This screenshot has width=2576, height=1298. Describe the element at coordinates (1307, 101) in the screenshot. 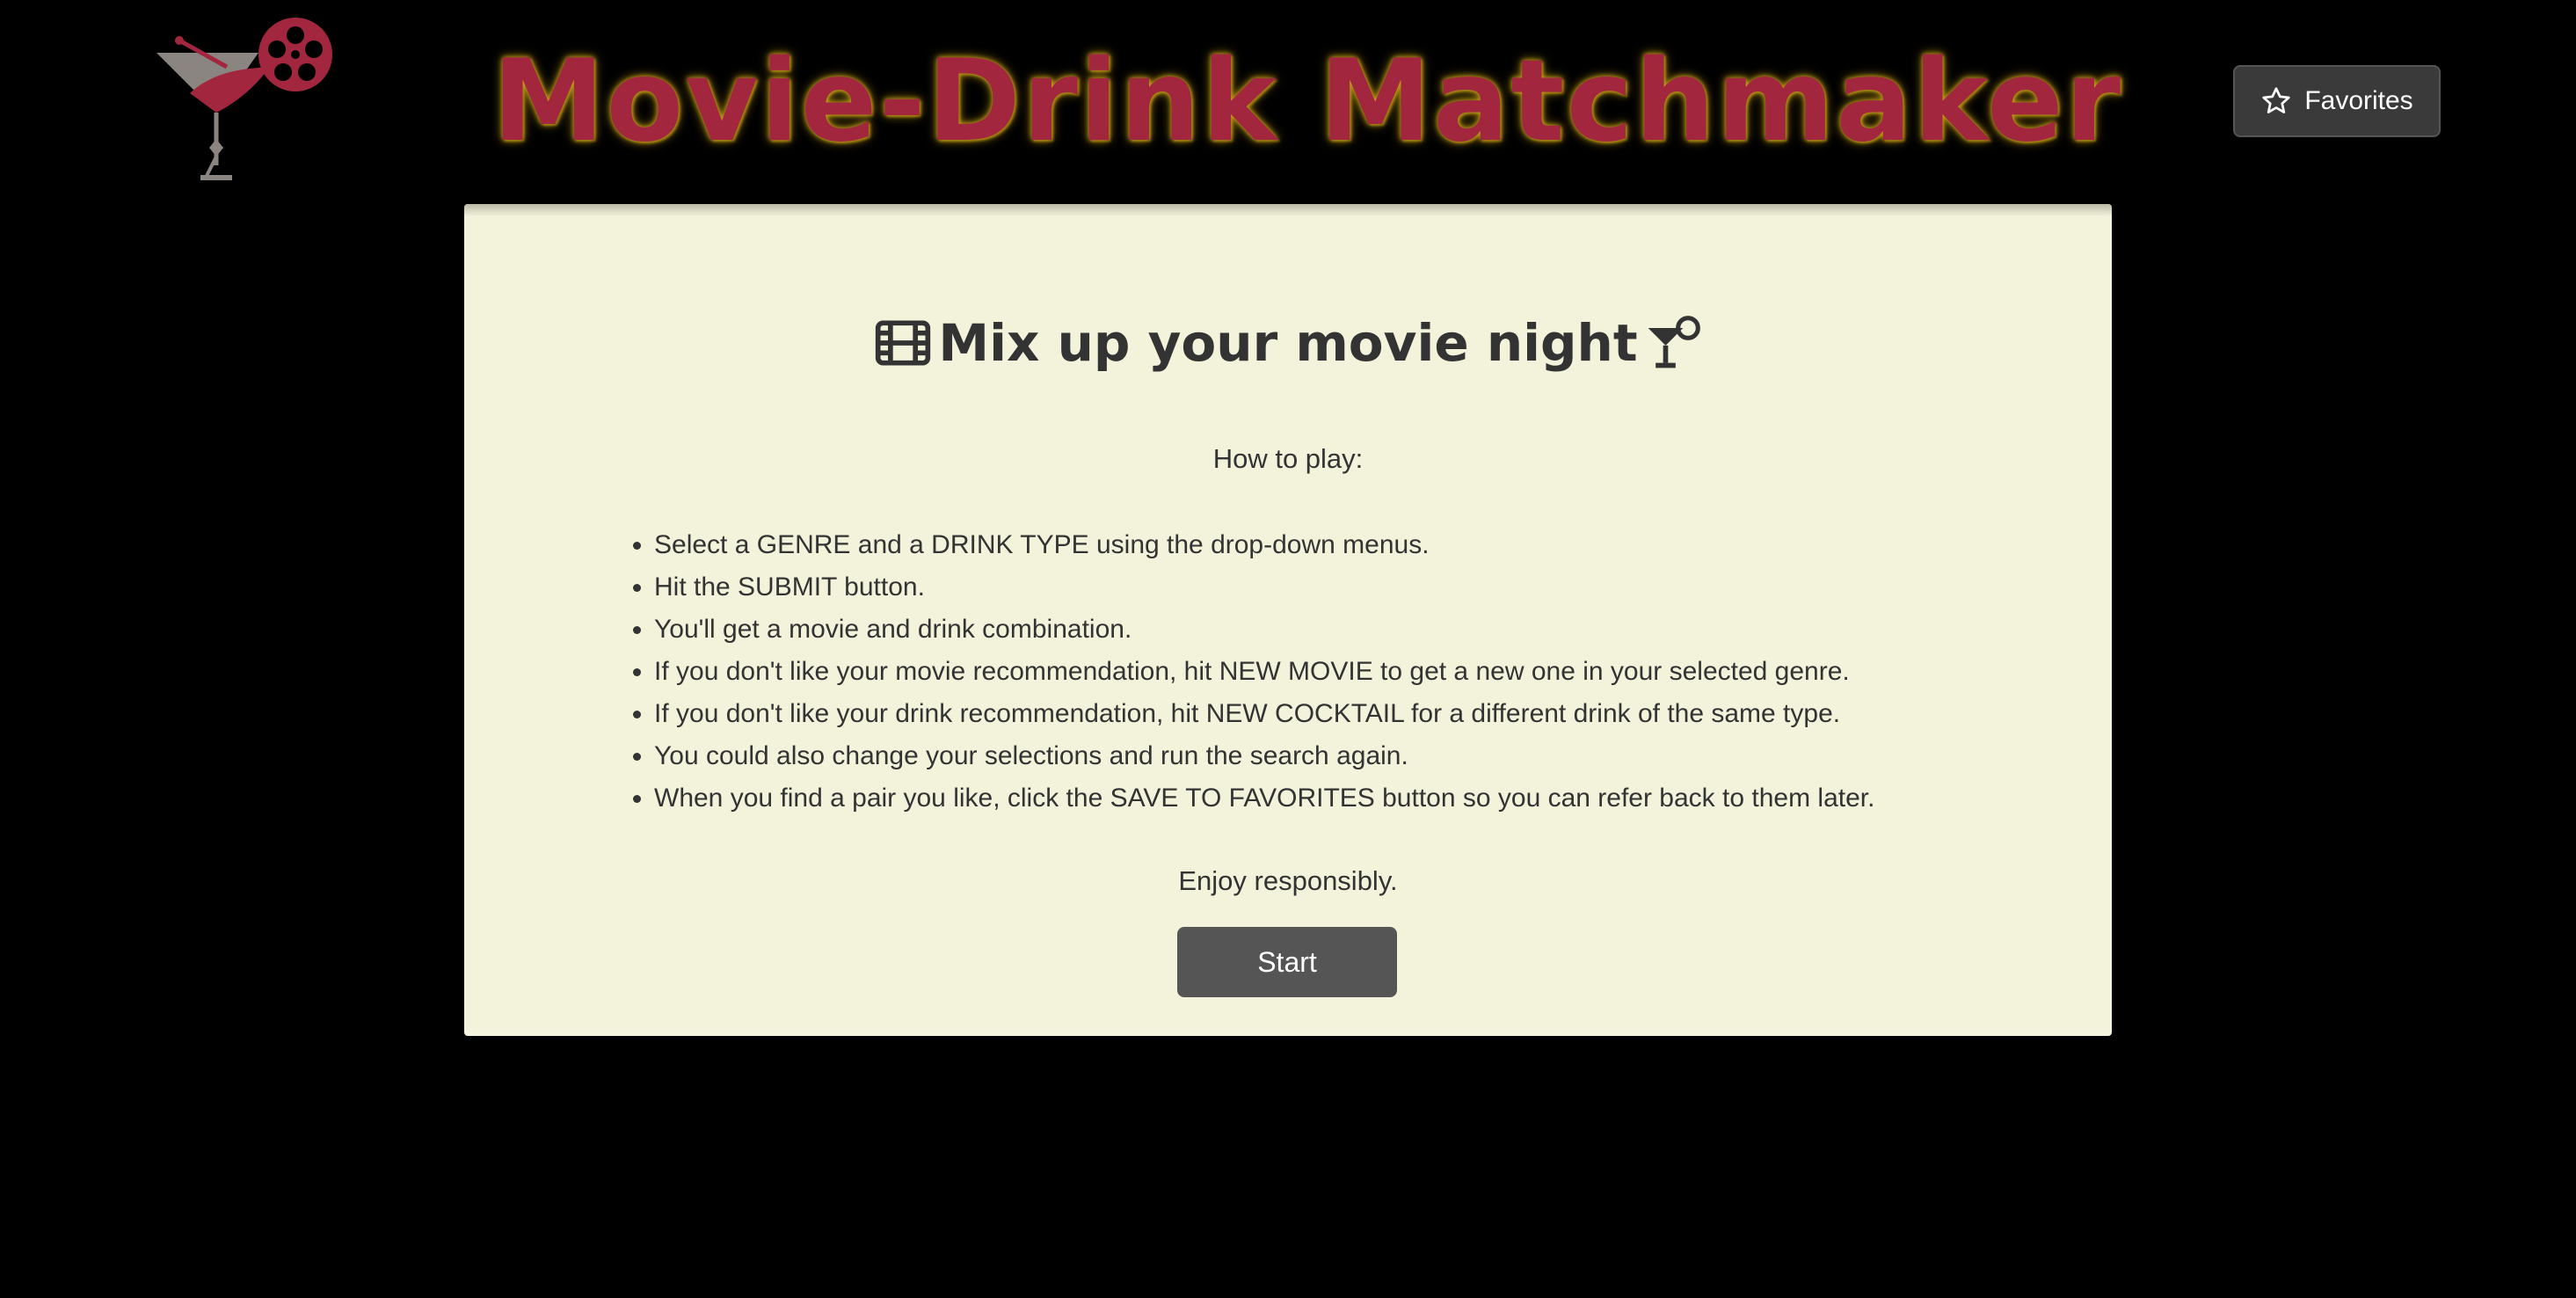

I see `site-title: Movie-Drink Matchmaker` at that location.